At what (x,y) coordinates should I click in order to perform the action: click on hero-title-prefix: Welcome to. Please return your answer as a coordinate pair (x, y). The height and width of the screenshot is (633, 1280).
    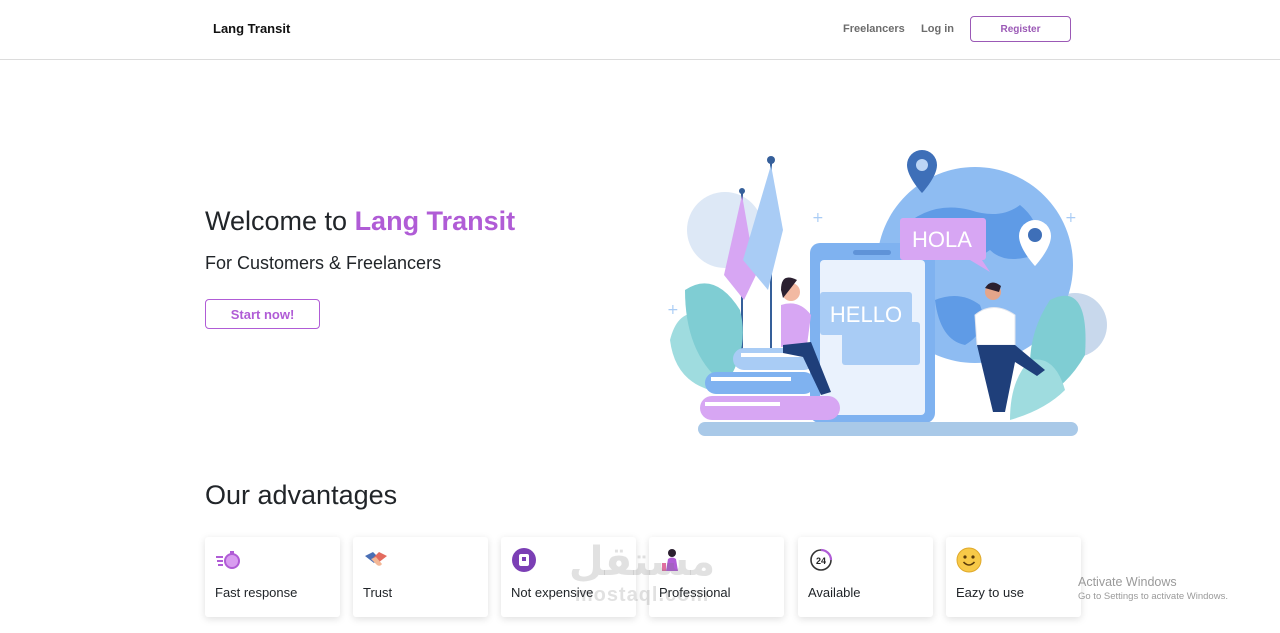
    Looking at the image, I should click on (280, 221).